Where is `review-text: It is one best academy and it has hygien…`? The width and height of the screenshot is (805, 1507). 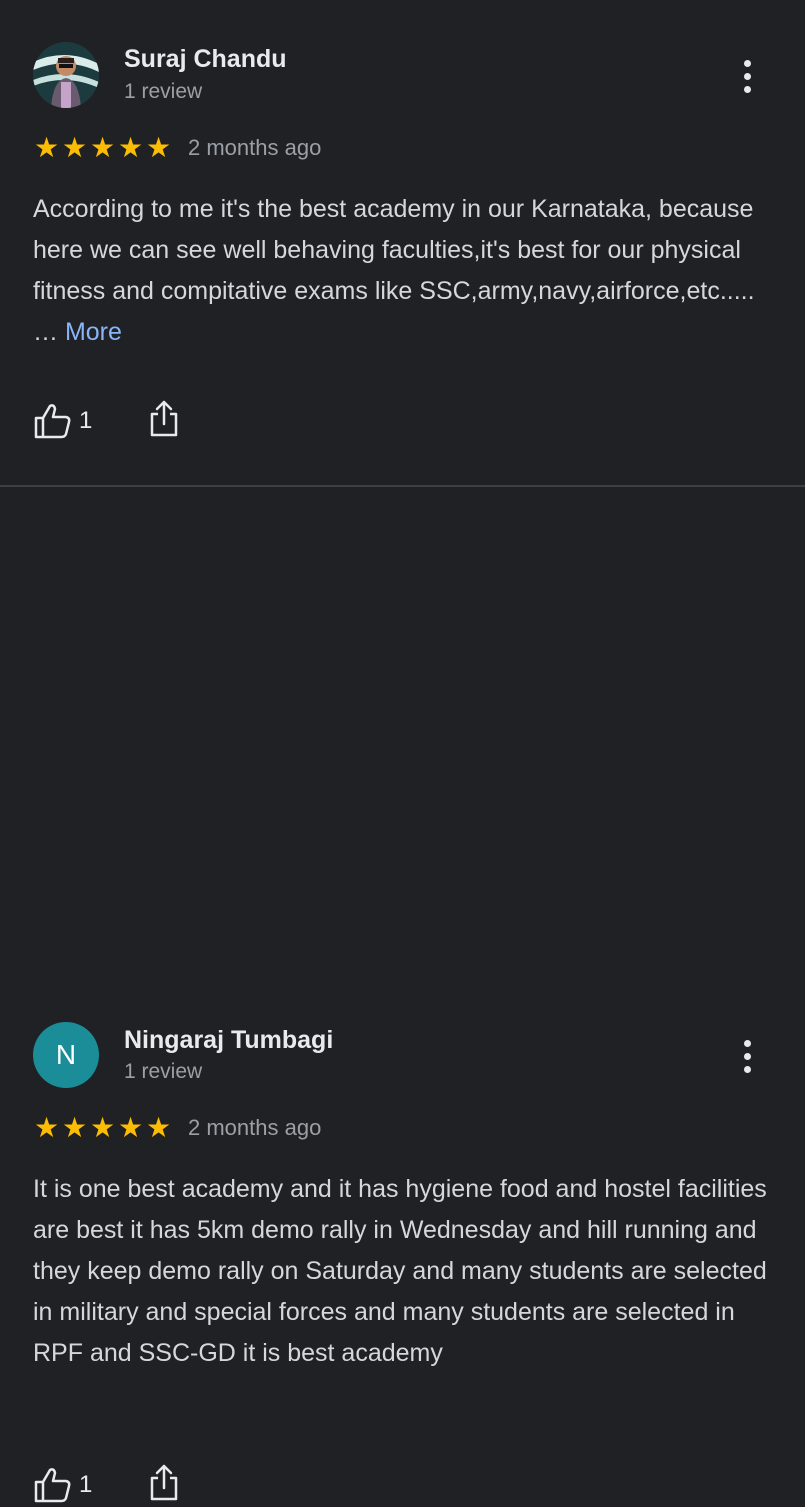
review-text: It is one best academy and it has hygien… is located at coordinates (400, 1271).